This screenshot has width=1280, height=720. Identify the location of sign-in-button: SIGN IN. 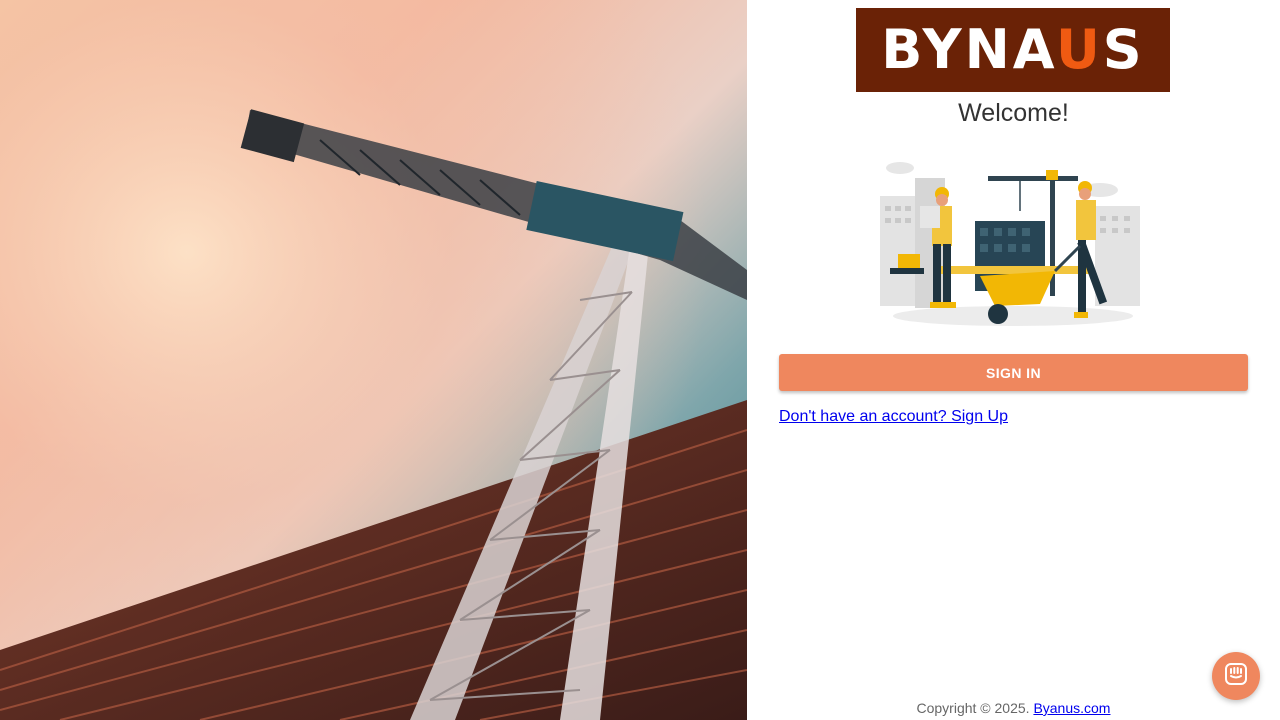
(1013, 372).